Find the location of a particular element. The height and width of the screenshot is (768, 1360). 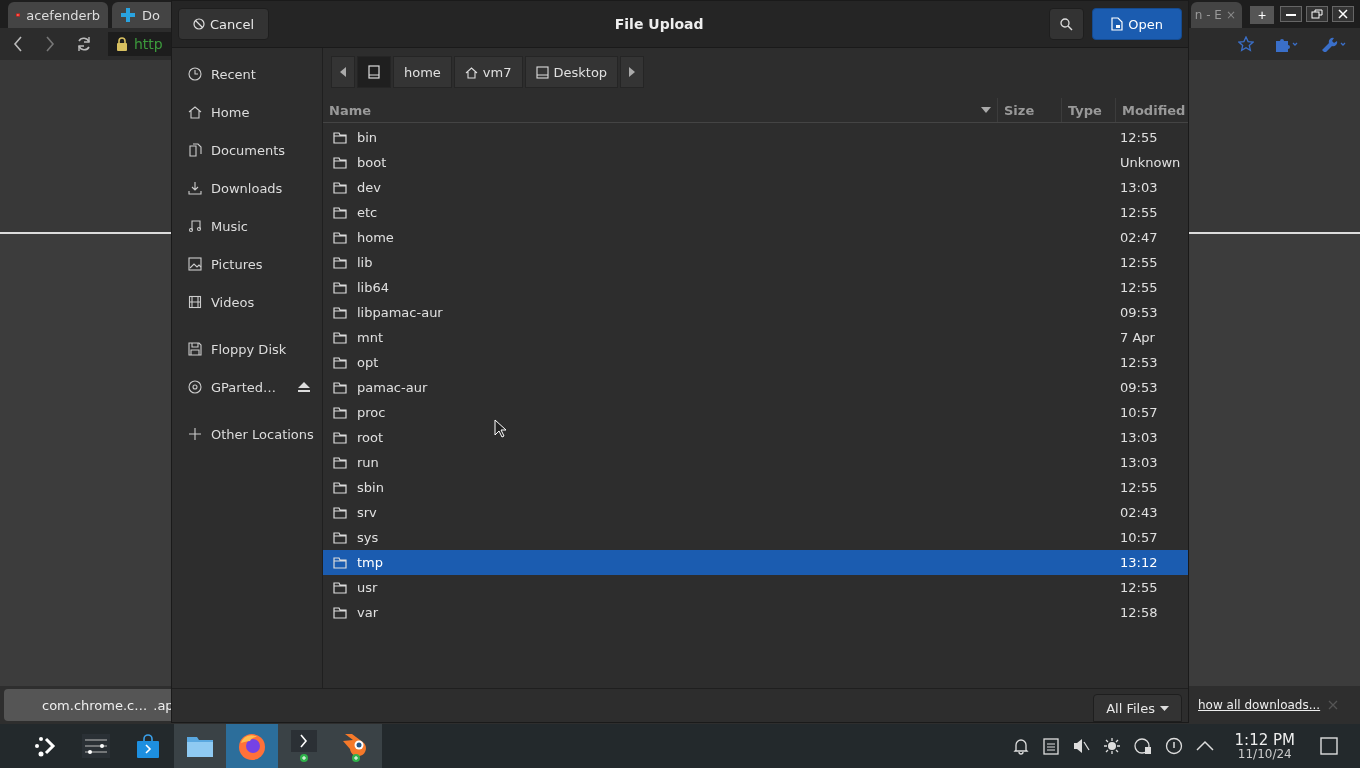

clock-date: 11/10/24 is located at coordinates (1264, 753).